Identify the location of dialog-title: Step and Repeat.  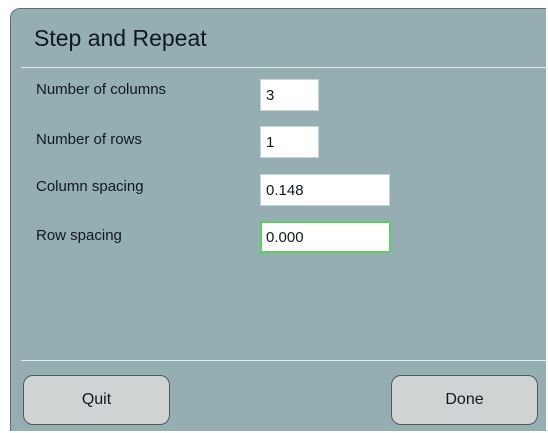
(120, 38).